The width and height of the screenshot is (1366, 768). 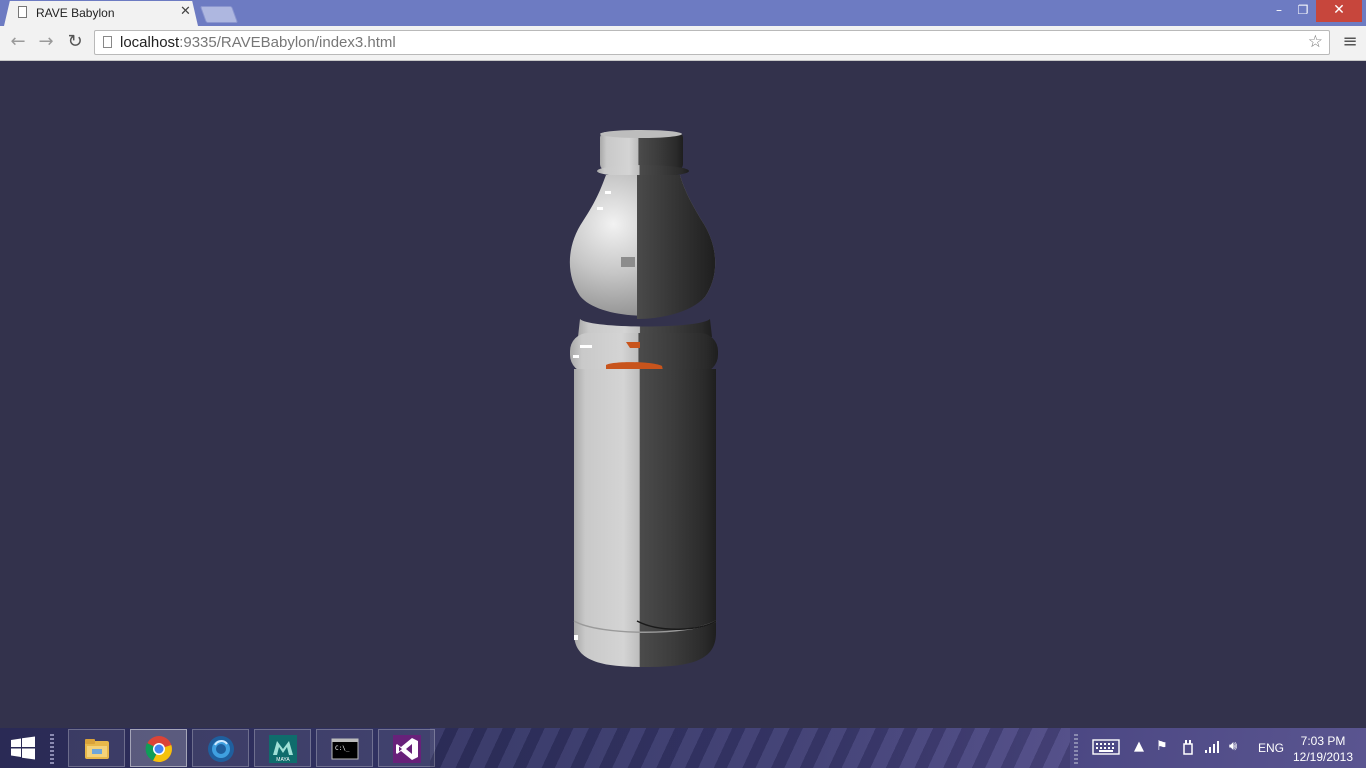 I want to click on back-arrow-icon: ←, so click(x=18, y=42).